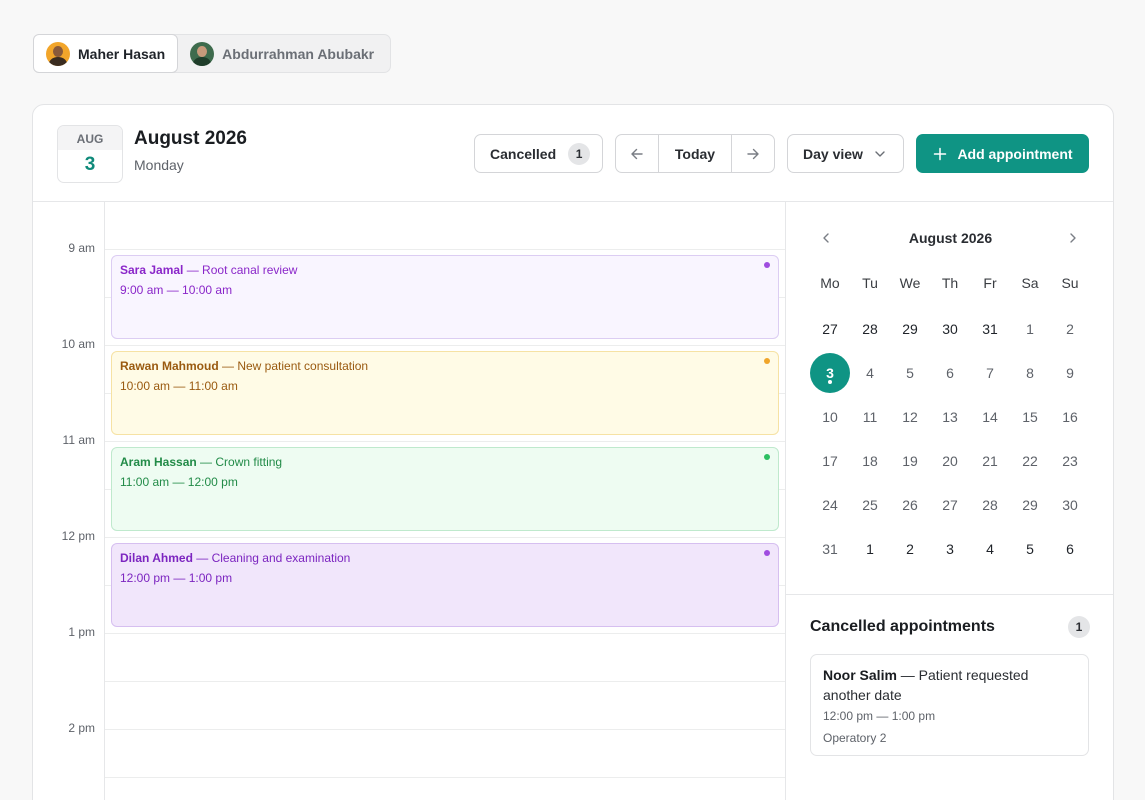 The image size is (1145, 800). I want to click on mini-calendar-day-selected: 3, so click(830, 373).